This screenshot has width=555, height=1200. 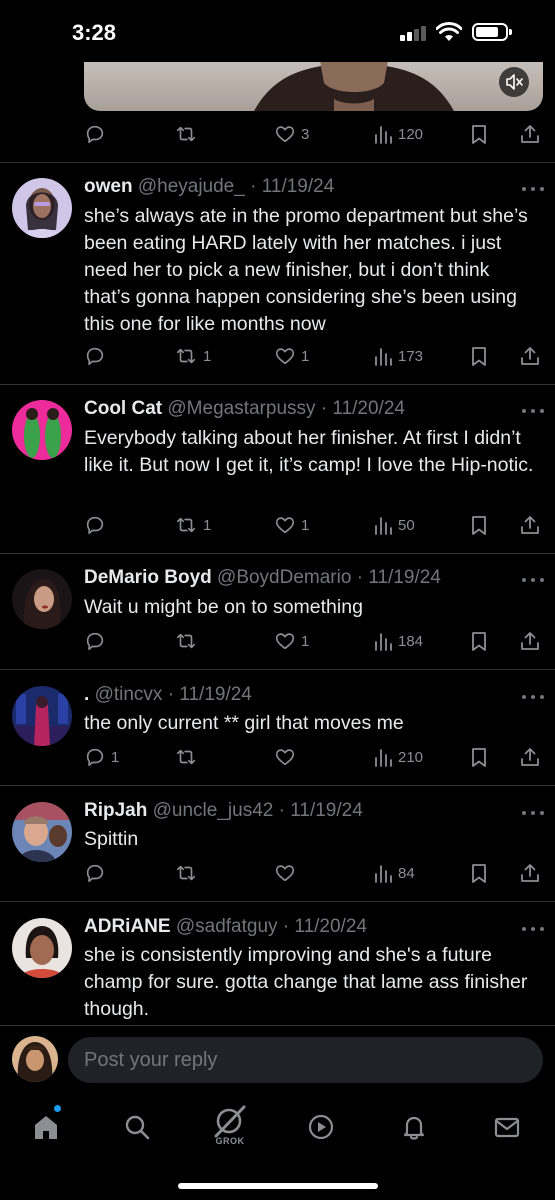 I want to click on display-name: ADRiANE, so click(x=127, y=926).